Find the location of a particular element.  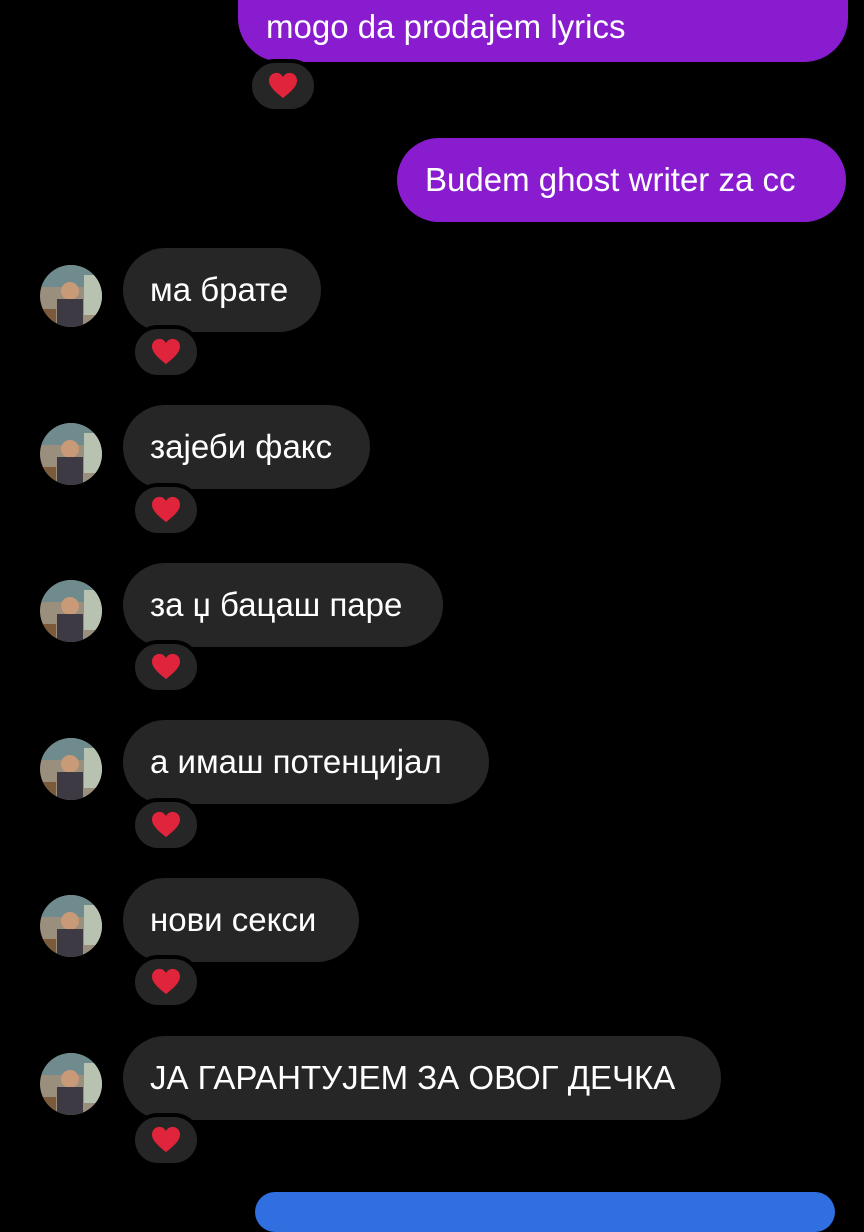

sent-message-bubble-partial is located at coordinates (545, 1212).